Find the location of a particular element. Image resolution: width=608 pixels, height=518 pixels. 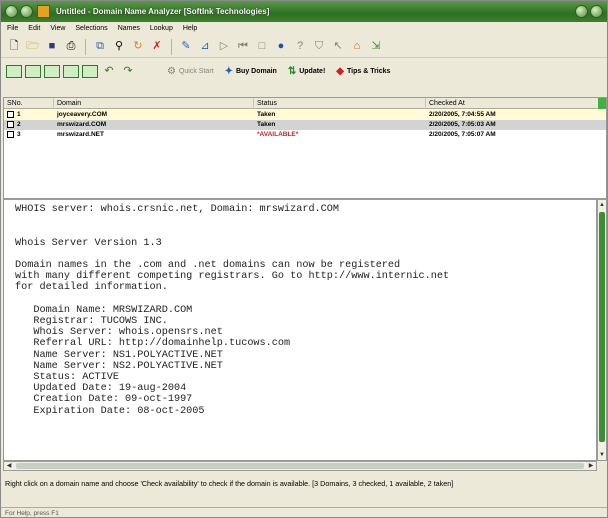

cursor-icon: ↖ is located at coordinates (338, 47).